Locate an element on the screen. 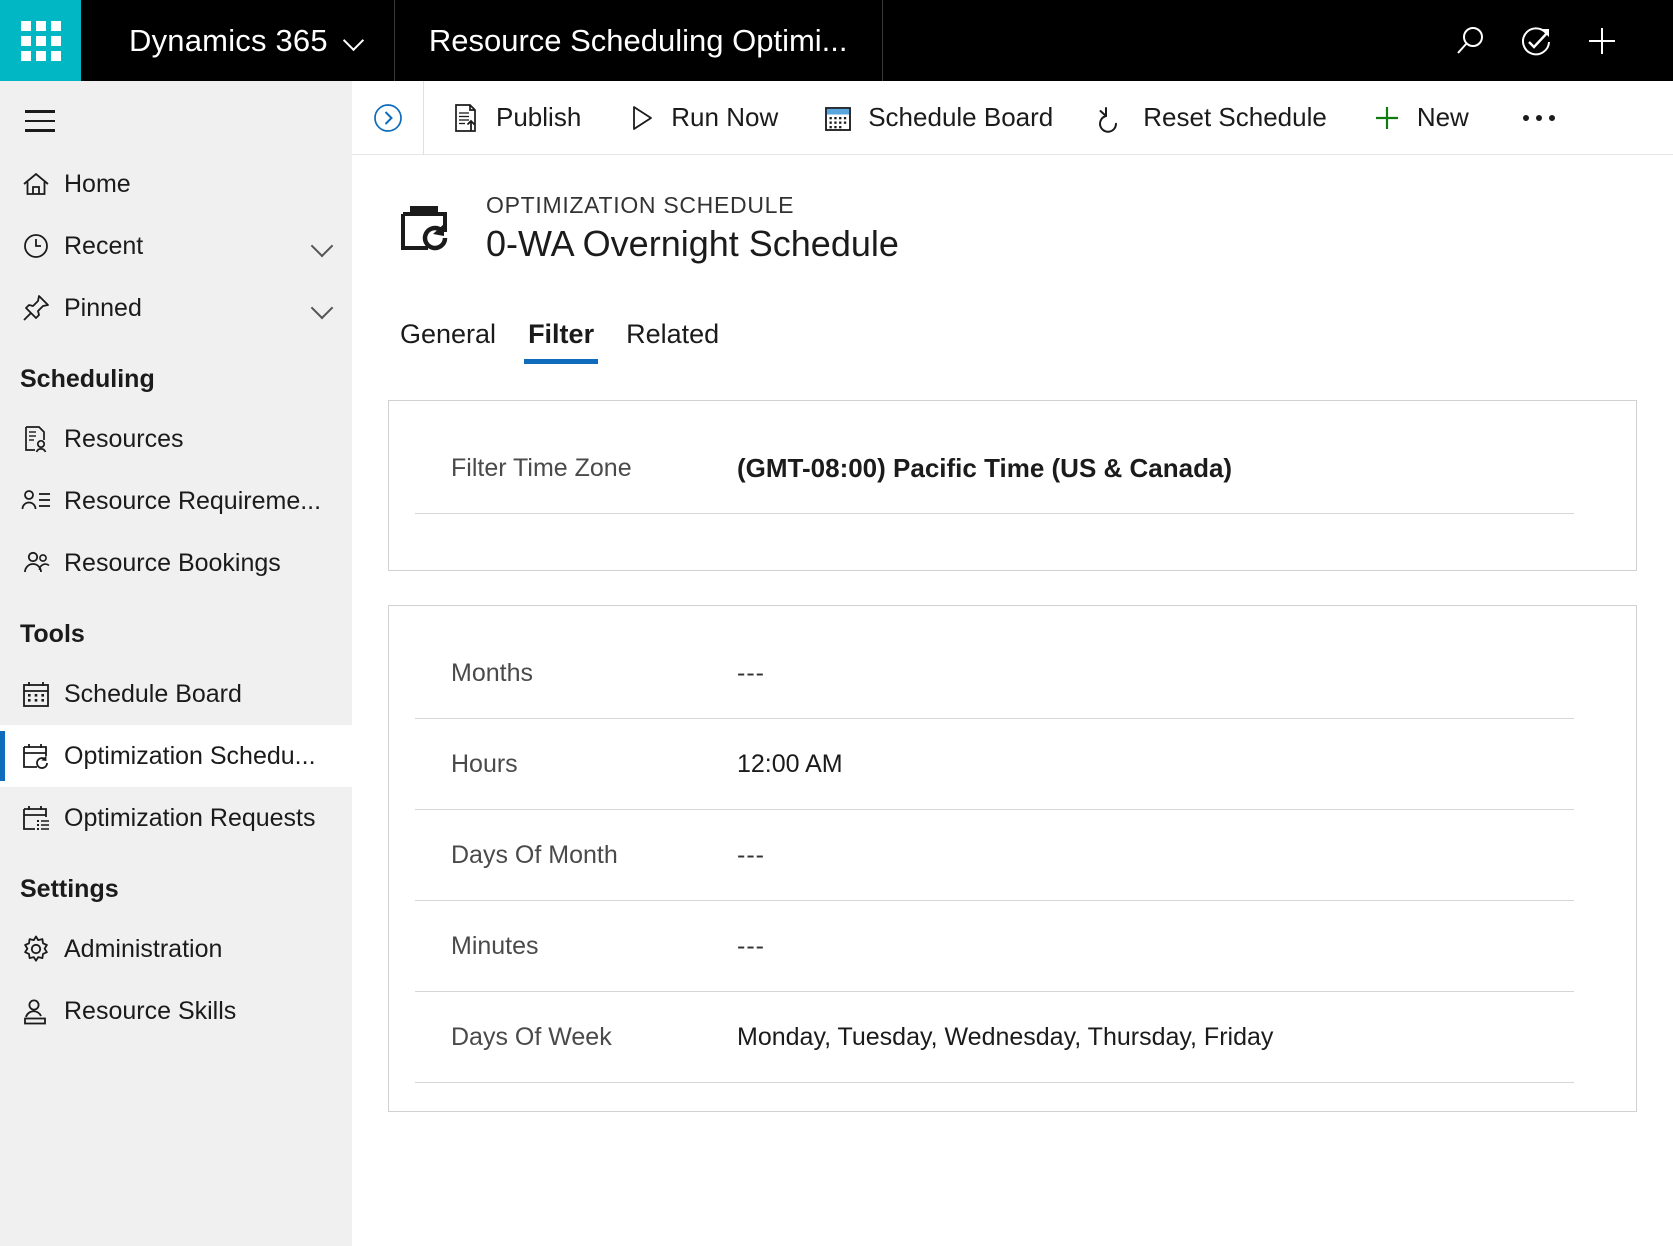 Image resolution: width=1673 pixels, height=1246 pixels. appbar-actions is located at coordinates (1555, 40).